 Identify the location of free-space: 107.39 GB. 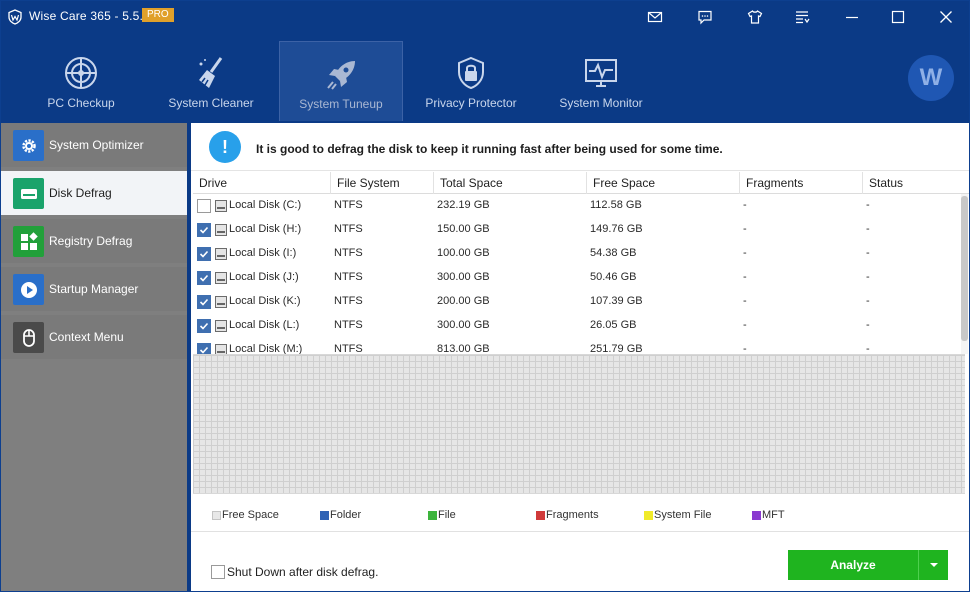
(616, 301).